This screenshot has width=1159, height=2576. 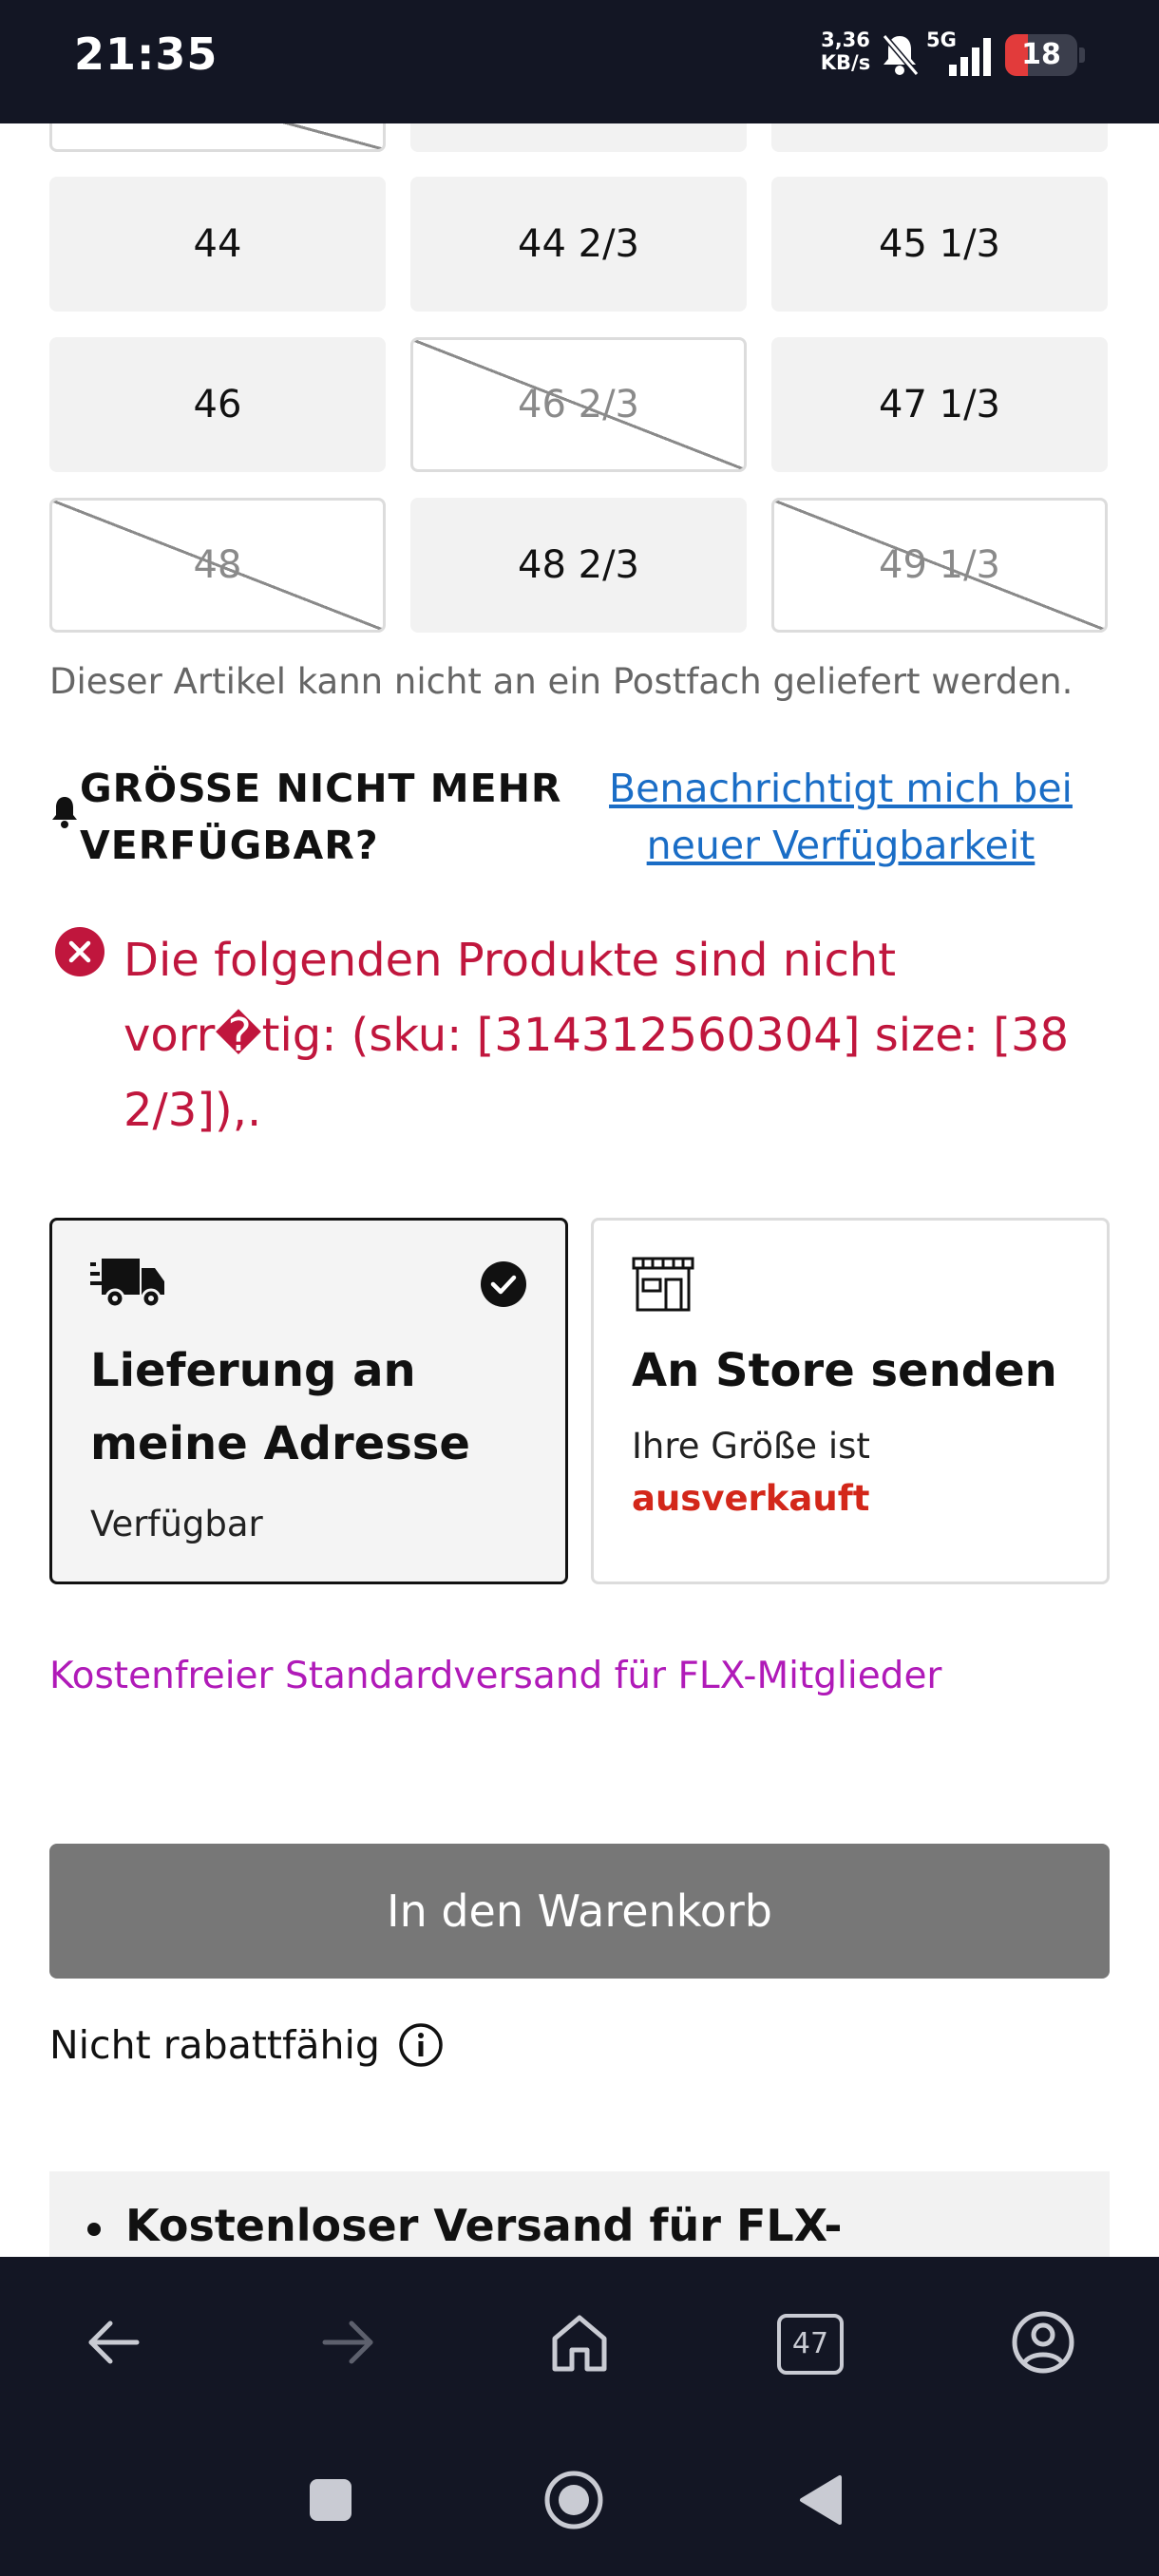 What do you see at coordinates (939, 404) in the screenshot?
I see `size-option: 47 1/3` at bounding box center [939, 404].